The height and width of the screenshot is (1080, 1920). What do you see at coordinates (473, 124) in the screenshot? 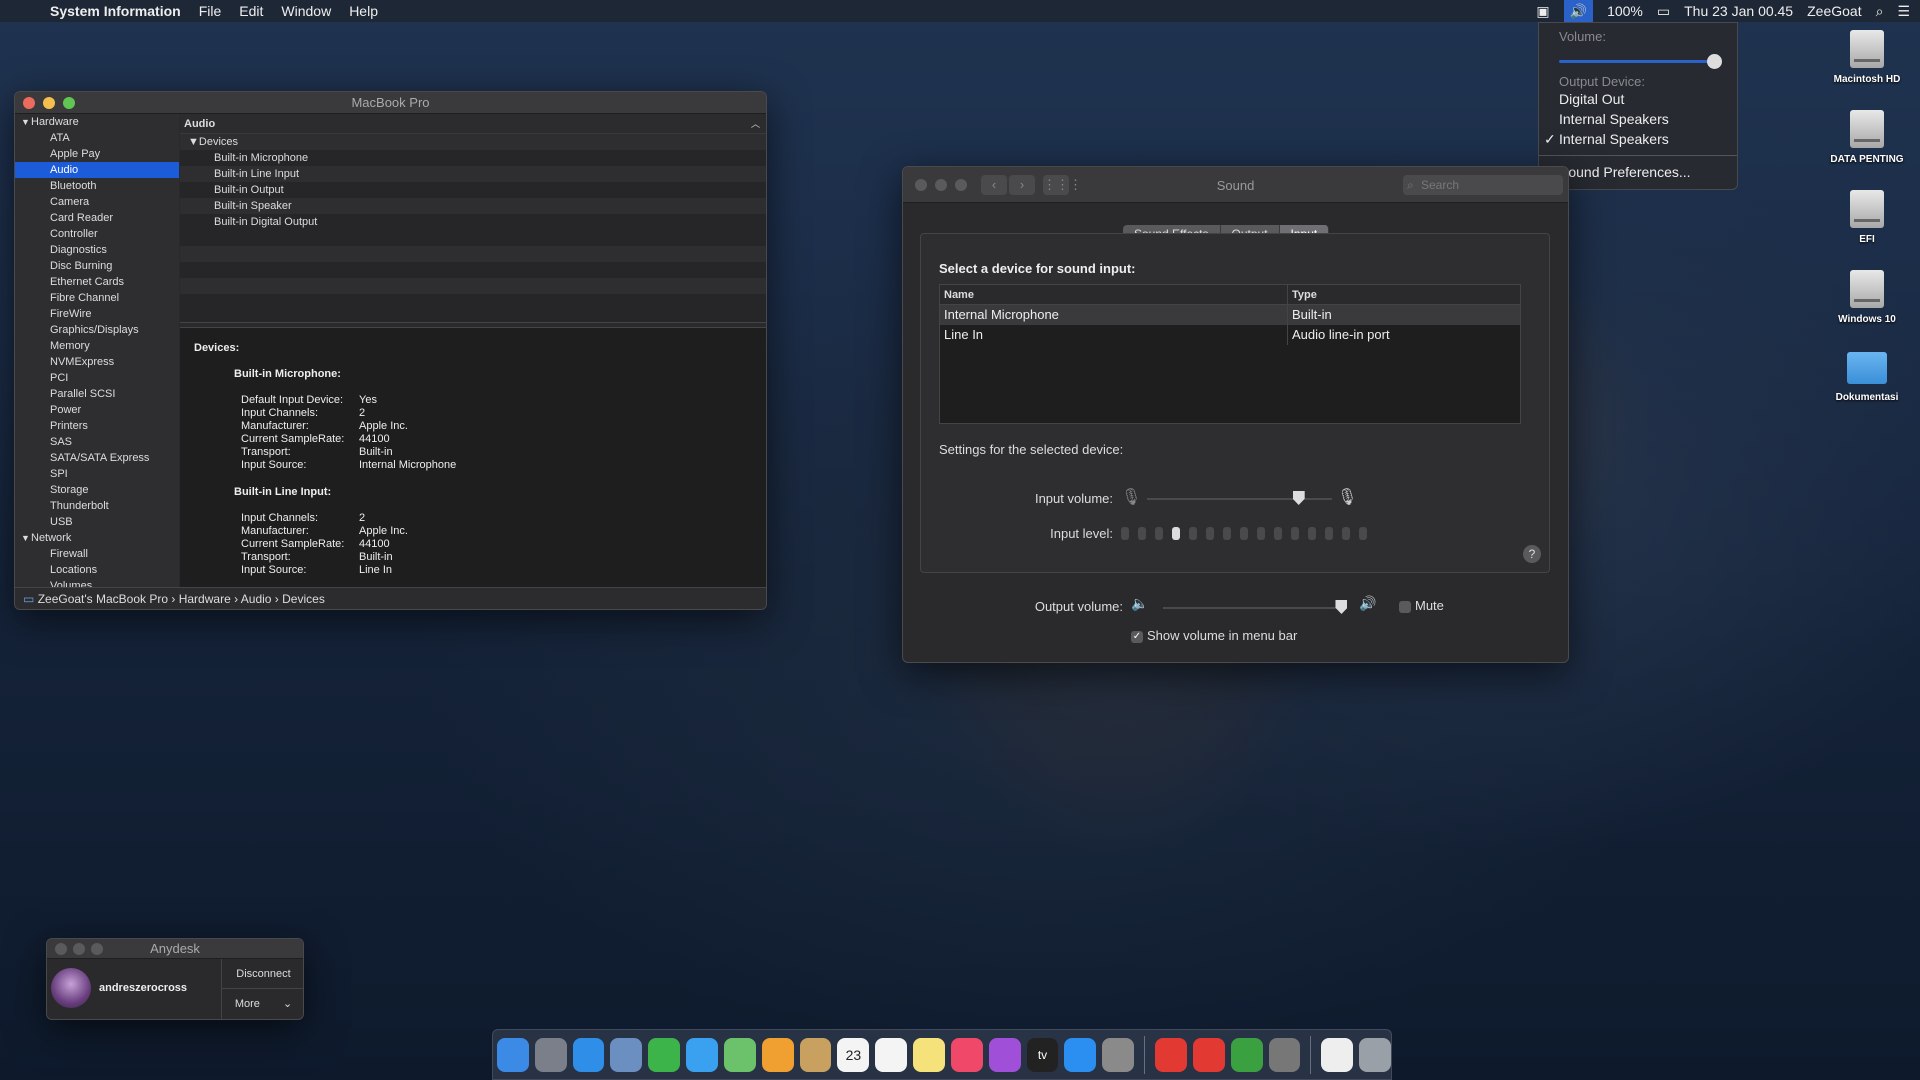
I see `table-header: Audio ︿` at bounding box center [473, 124].